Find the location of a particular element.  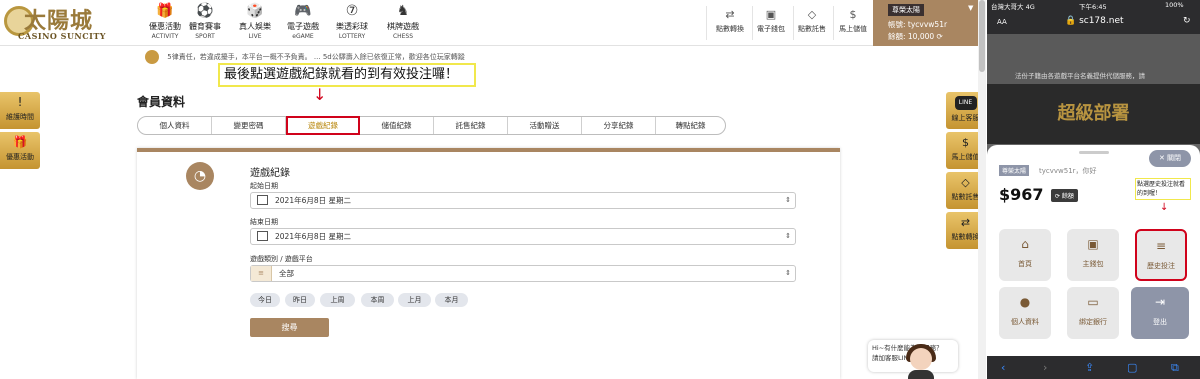

tile-bind-bank: ▭ 綁定銀行 is located at coordinates (1093, 313).